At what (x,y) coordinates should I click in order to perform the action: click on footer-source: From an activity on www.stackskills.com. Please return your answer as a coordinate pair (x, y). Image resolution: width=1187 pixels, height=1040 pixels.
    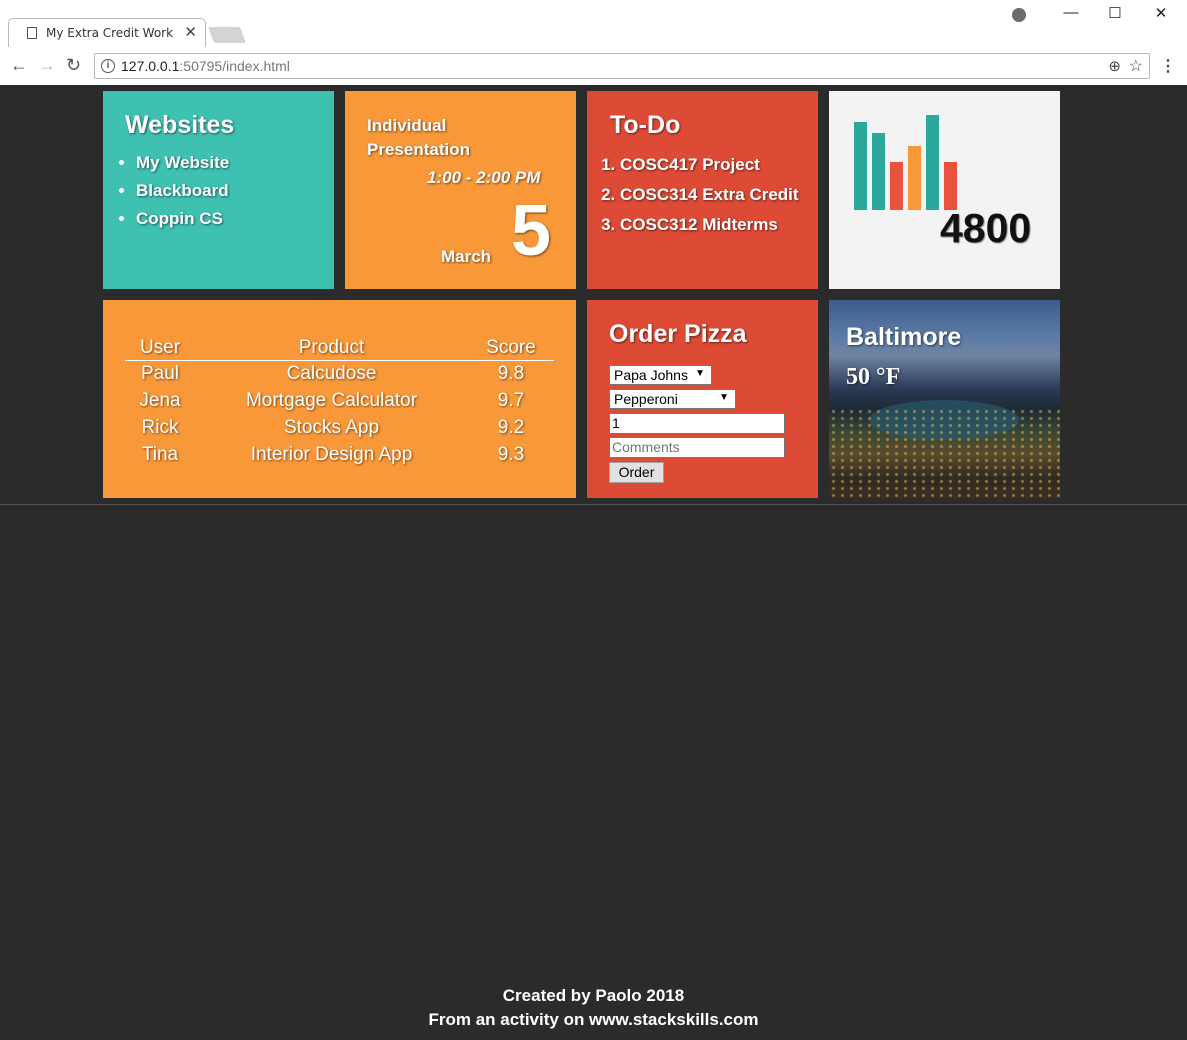
    Looking at the image, I should click on (593, 1019).